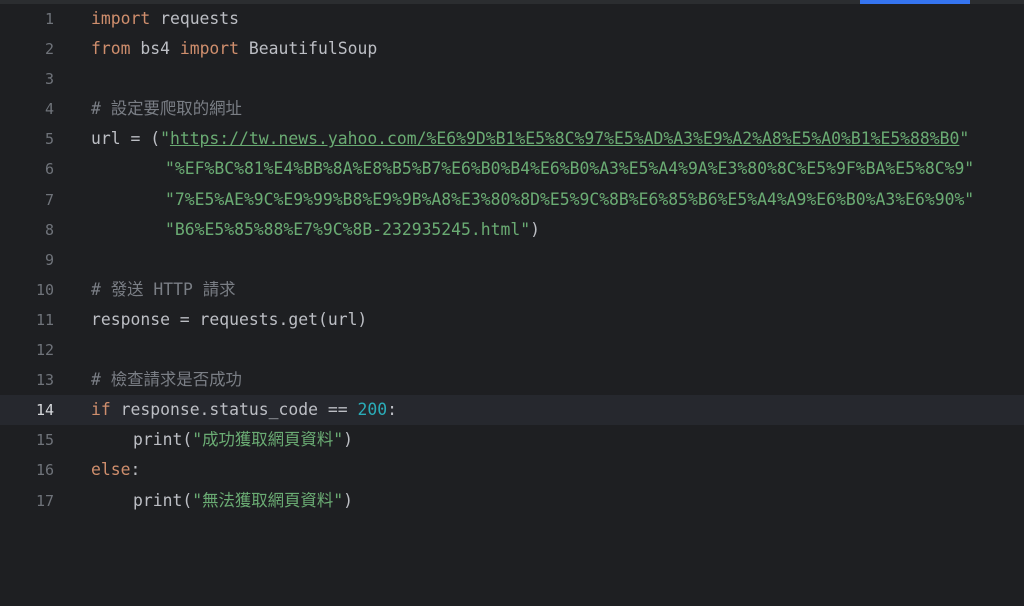  Describe the element at coordinates (512, 470) in the screenshot. I see `code-line-16: 16 else:` at that location.